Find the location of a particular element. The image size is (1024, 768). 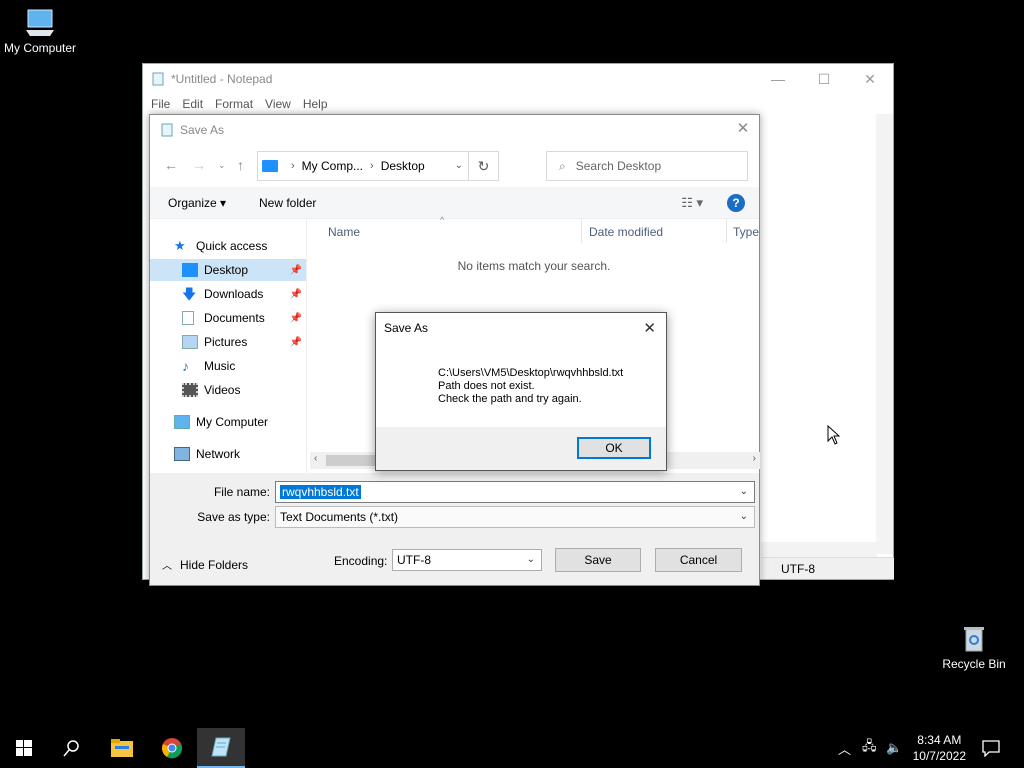

nav-item-desktop: Desktop 📌 is located at coordinates (228, 270).